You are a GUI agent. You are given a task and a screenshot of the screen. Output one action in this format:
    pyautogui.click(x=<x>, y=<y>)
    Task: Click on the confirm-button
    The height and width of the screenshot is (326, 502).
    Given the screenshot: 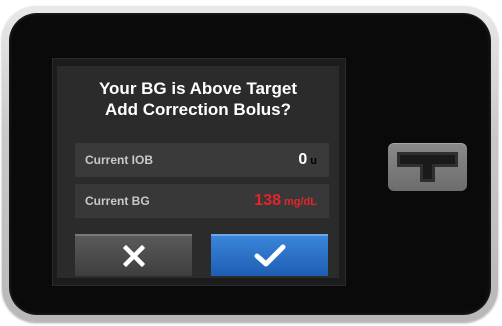 What is the action you would take?
    pyautogui.click(x=269, y=255)
    